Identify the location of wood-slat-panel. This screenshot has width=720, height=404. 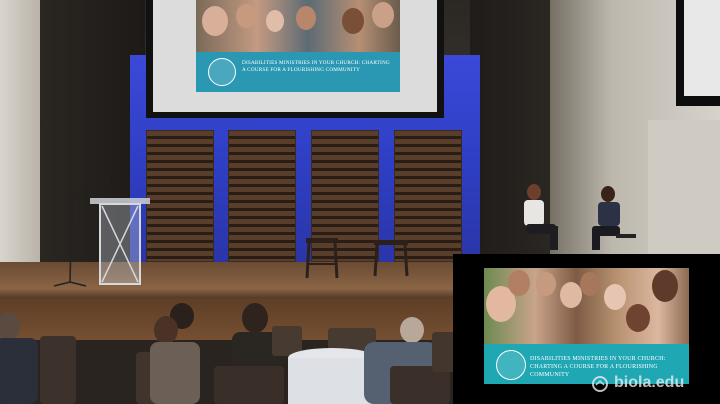
(262, 196).